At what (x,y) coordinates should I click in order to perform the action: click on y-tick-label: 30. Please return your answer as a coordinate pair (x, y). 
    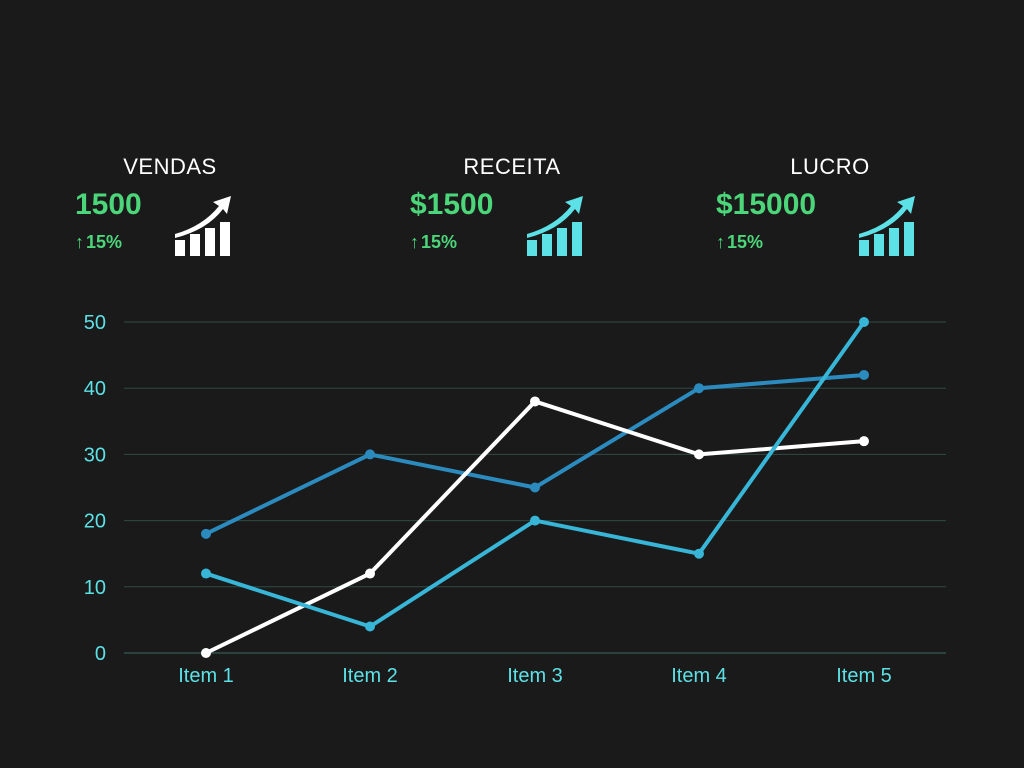
    Looking at the image, I should click on (95, 455).